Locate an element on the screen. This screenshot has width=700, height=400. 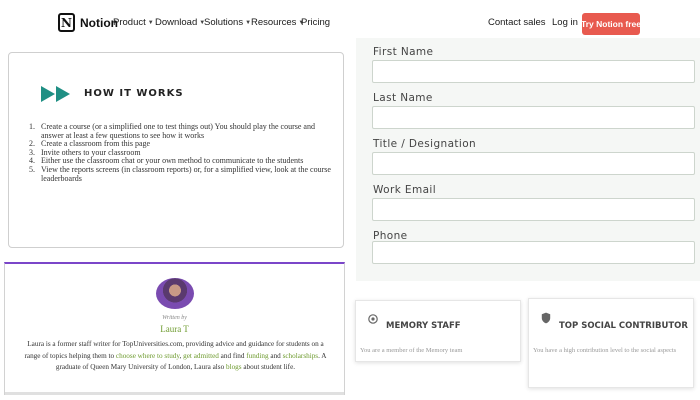
how-it-works-title: HOW IT WORKS is located at coordinates (134, 93).